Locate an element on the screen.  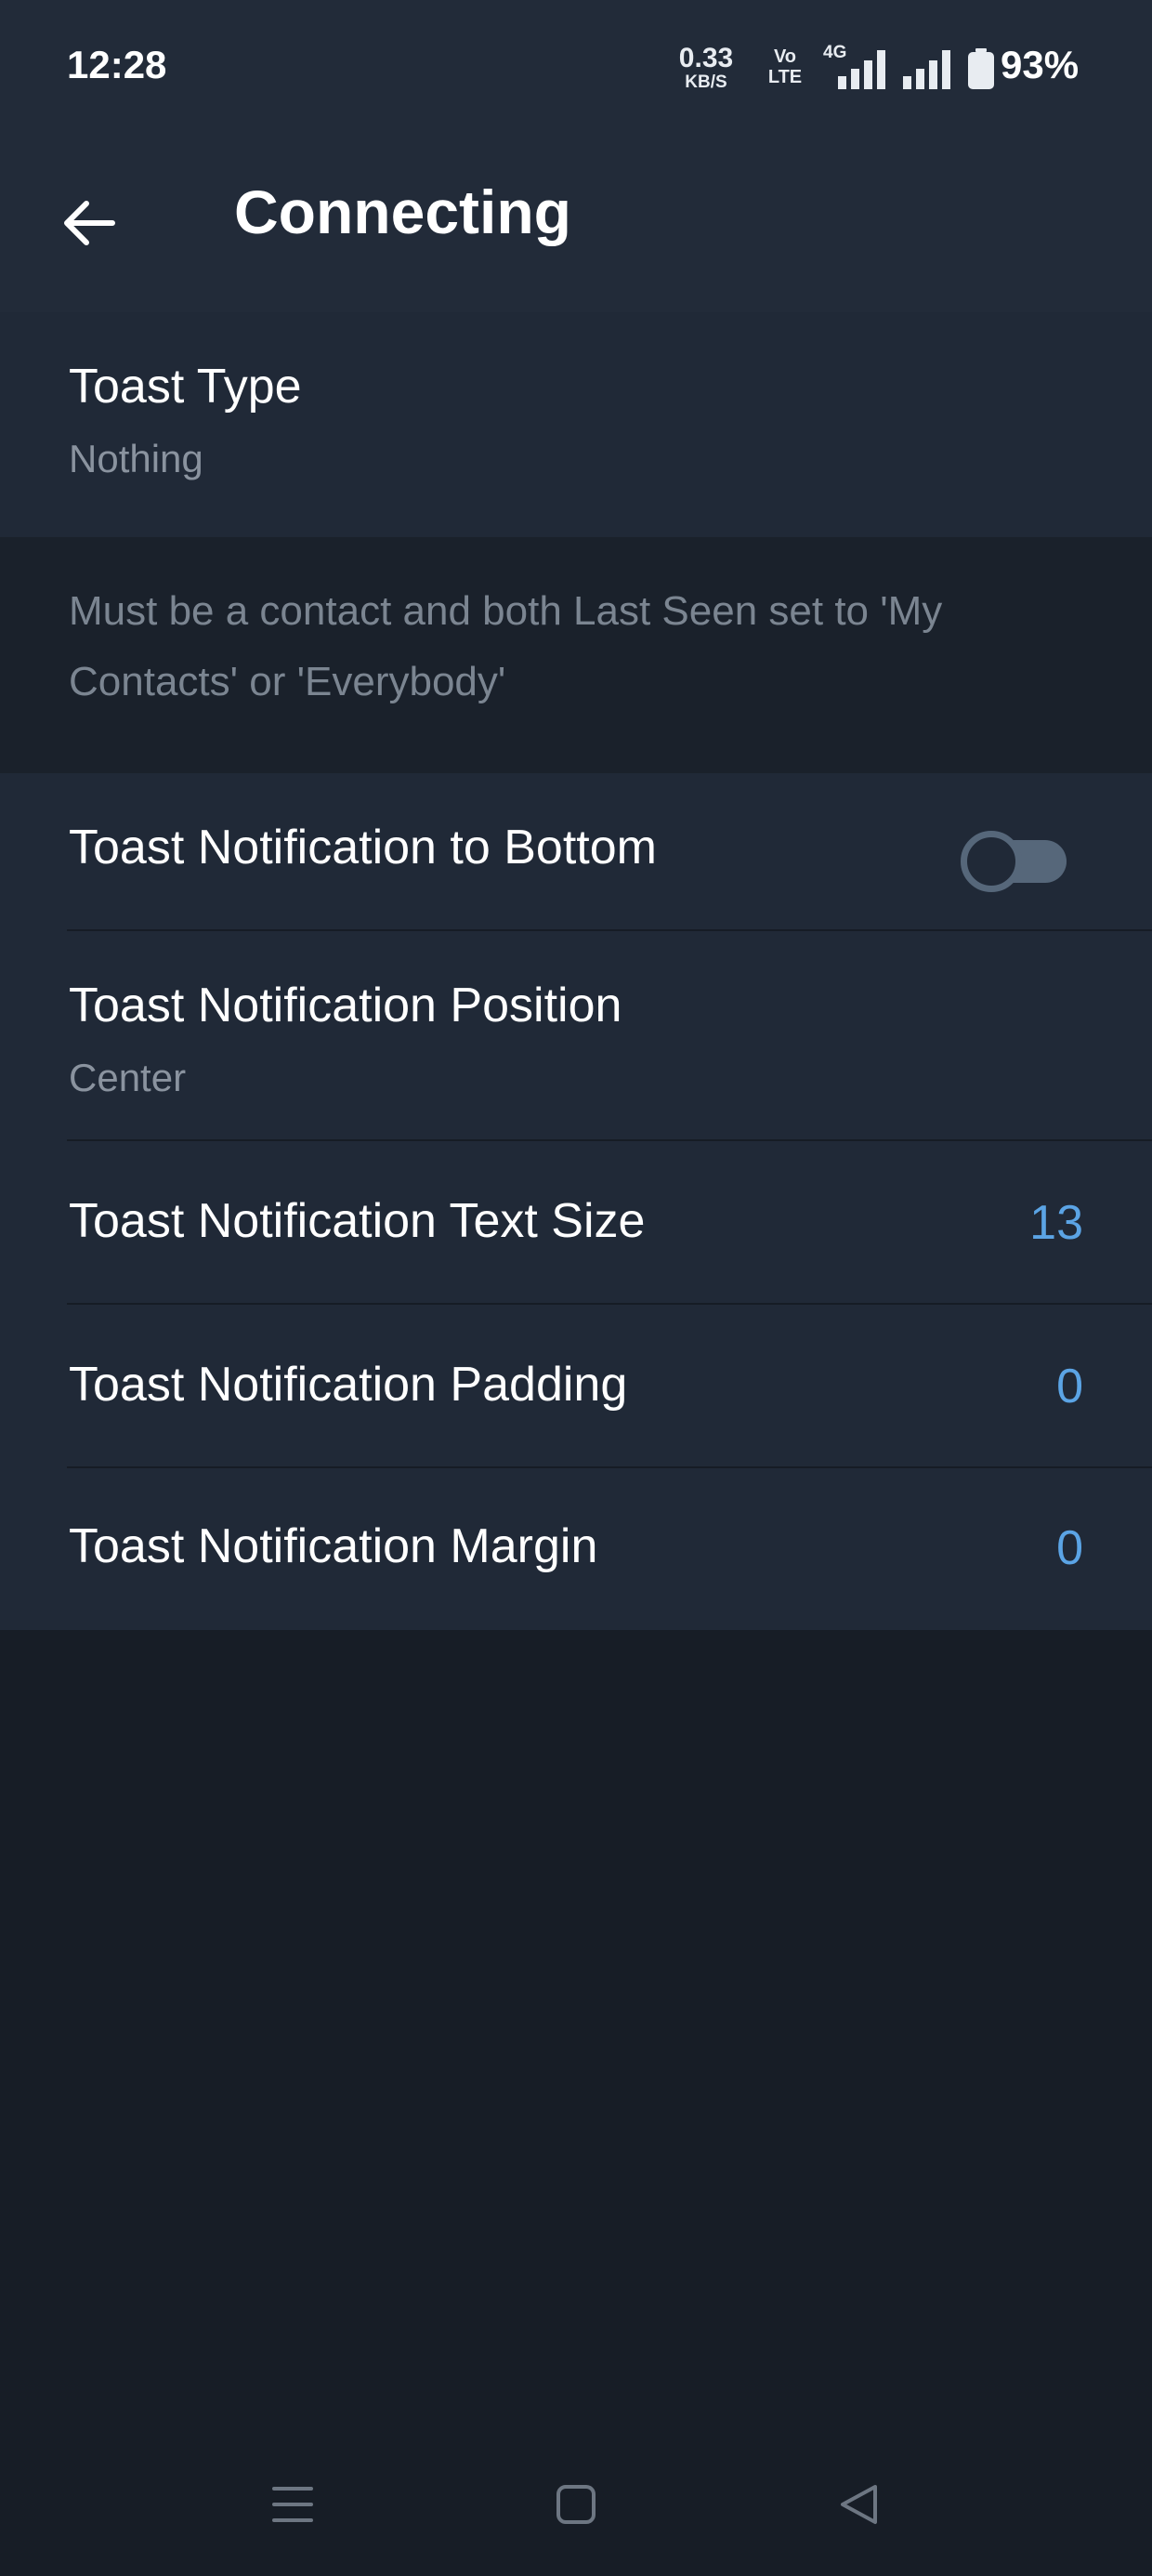
arrow-left-icon is located at coordinates (89, 223).